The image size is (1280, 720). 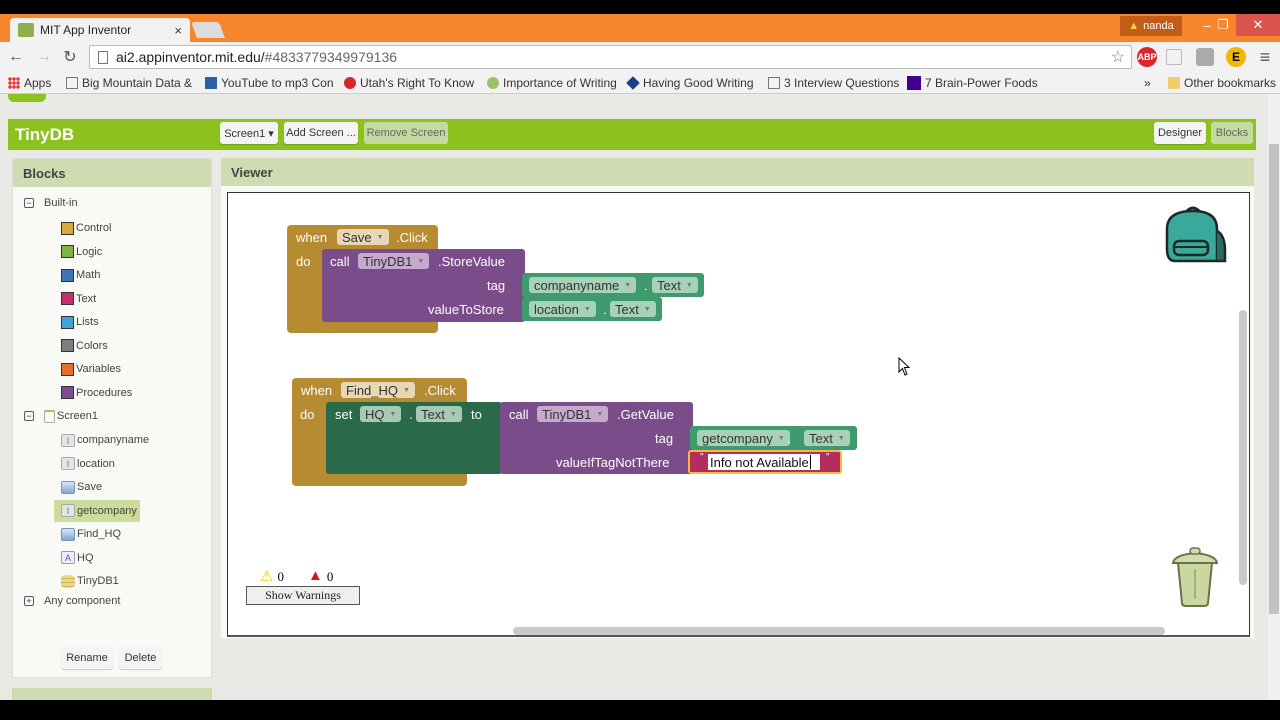 What do you see at coordinates (1205, 57) in the screenshot?
I see `shield-extension-icon` at bounding box center [1205, 57].